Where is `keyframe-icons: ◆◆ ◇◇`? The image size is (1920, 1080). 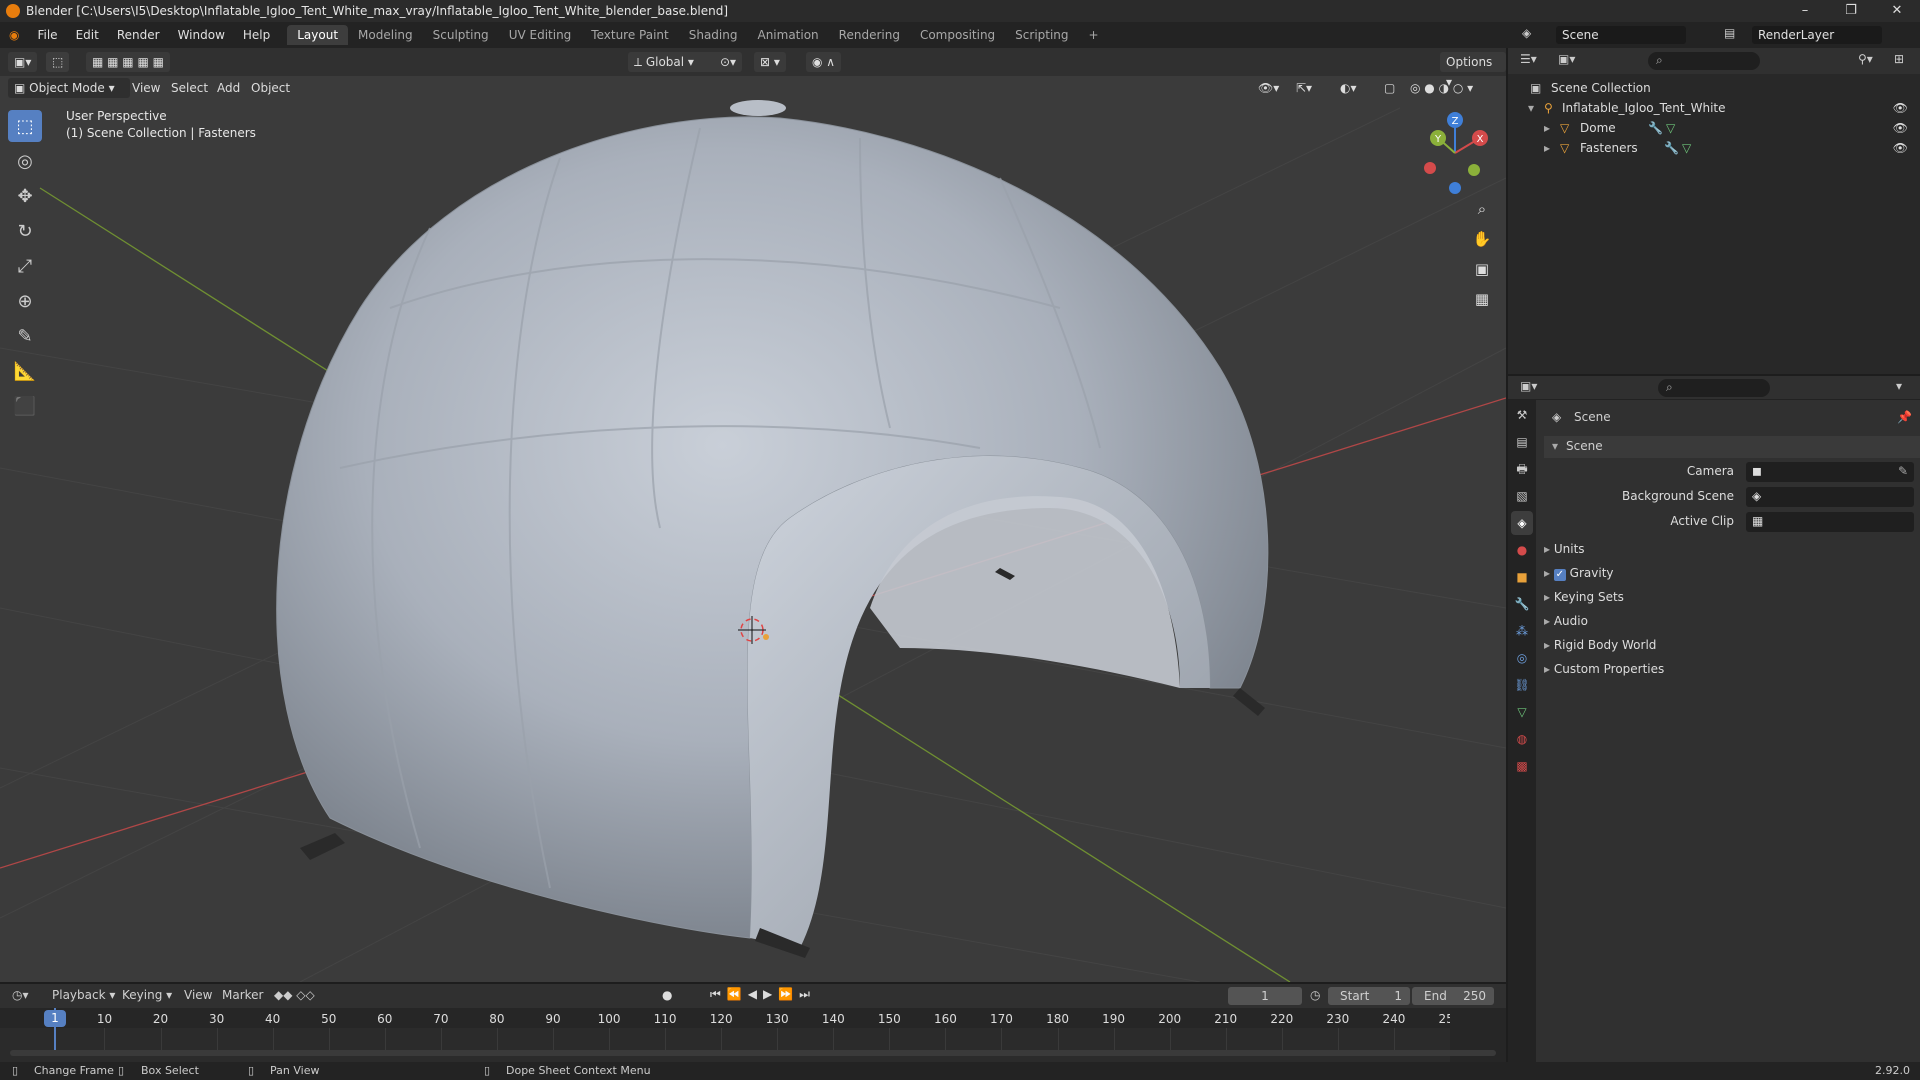
keyframe-icons: ◆◆ ◇◇ is located at coordinates (294, 995).